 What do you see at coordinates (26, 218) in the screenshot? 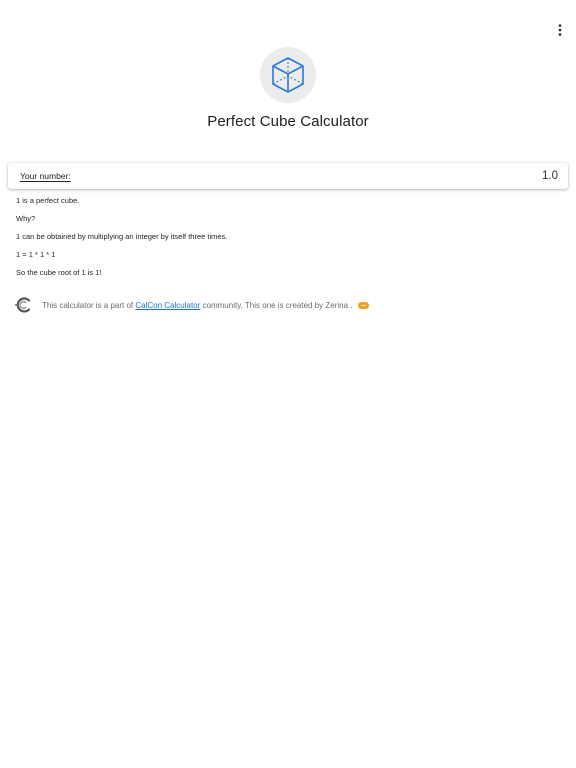
I see `result-line: Why?` at bounding box center [26, 218].